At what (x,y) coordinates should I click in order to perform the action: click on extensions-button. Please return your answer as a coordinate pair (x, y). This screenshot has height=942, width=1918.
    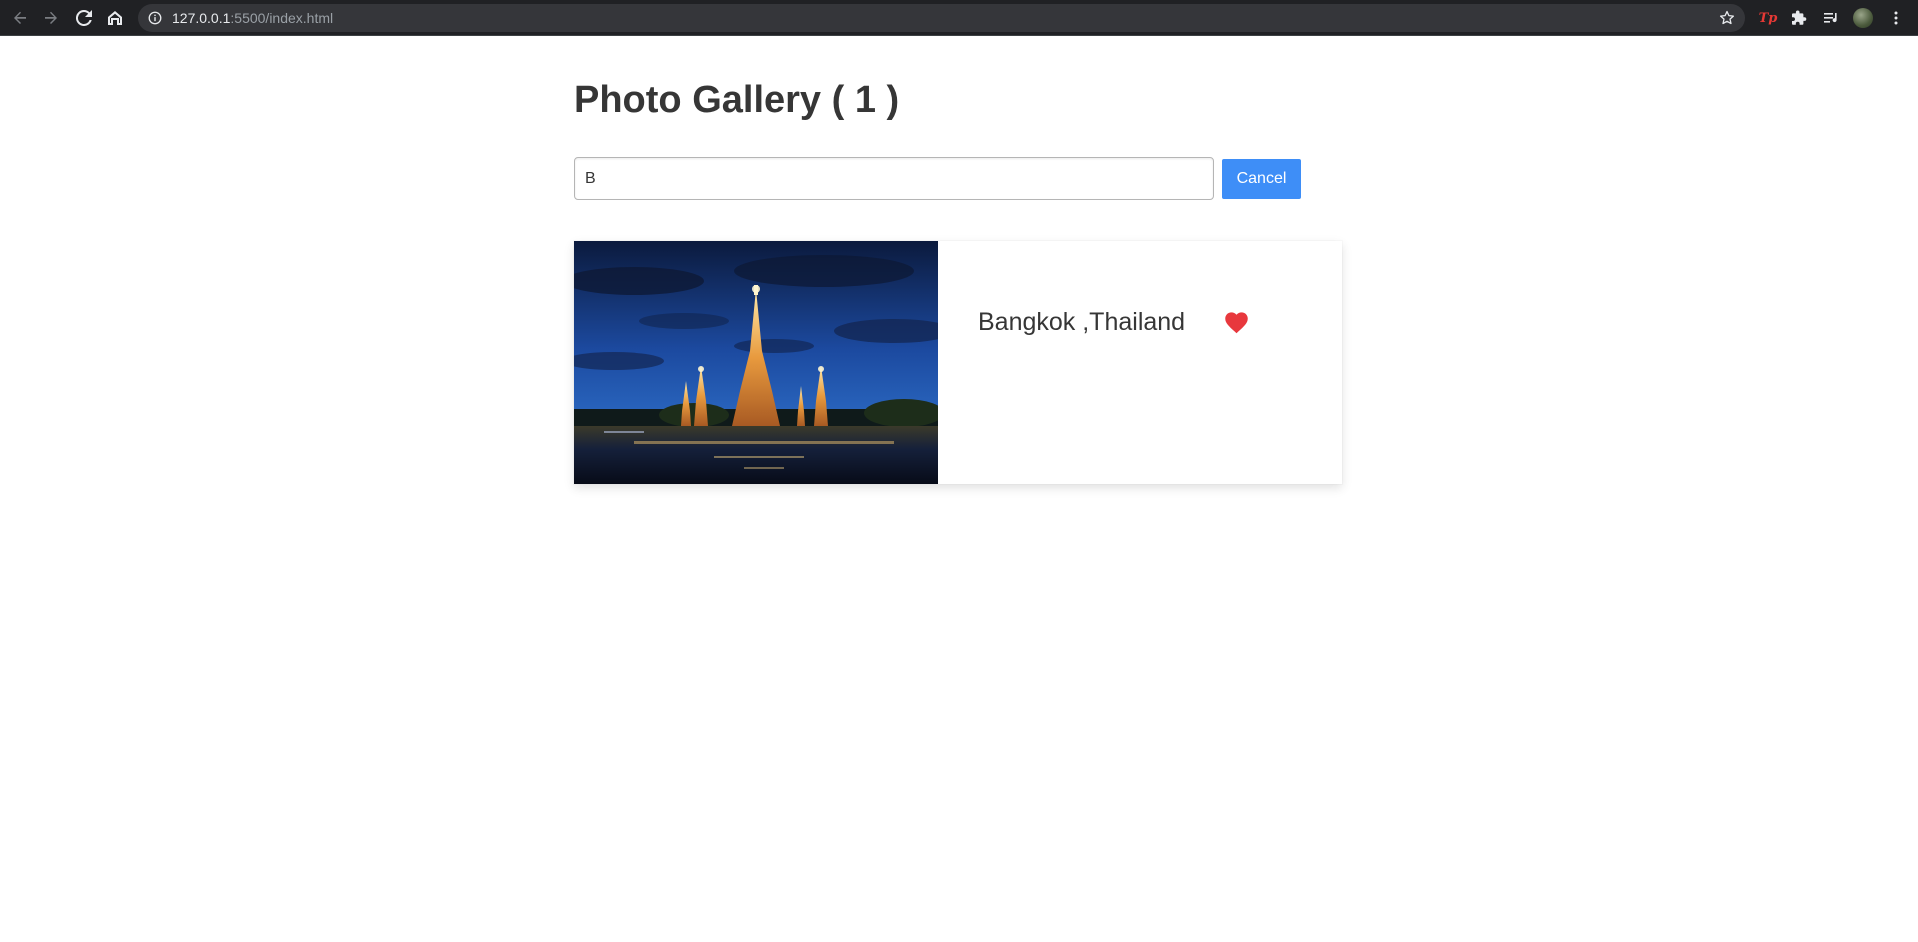
    Looking at the image, I should click on (1799, 18).